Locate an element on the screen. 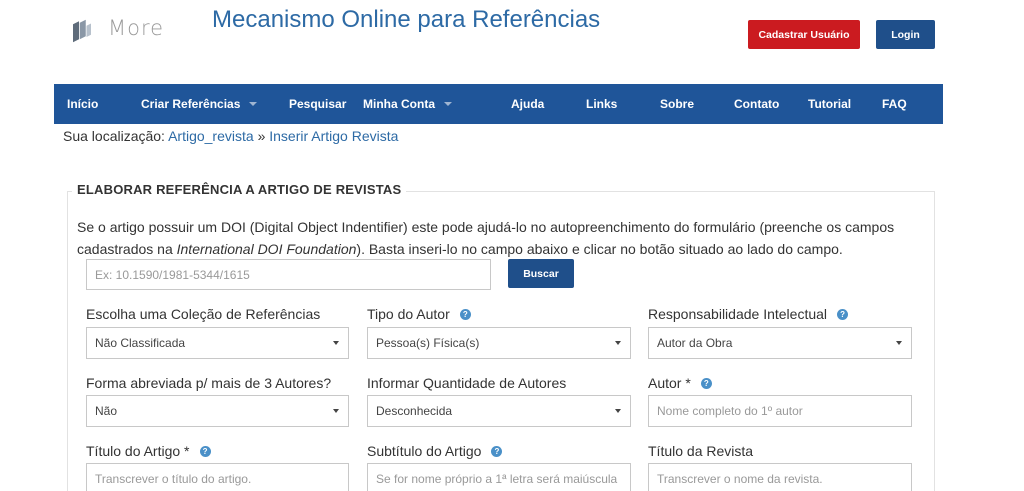 The height and width of the screenshot is (491, 1024). more-logo-icon is located at coordinates (82, 31).